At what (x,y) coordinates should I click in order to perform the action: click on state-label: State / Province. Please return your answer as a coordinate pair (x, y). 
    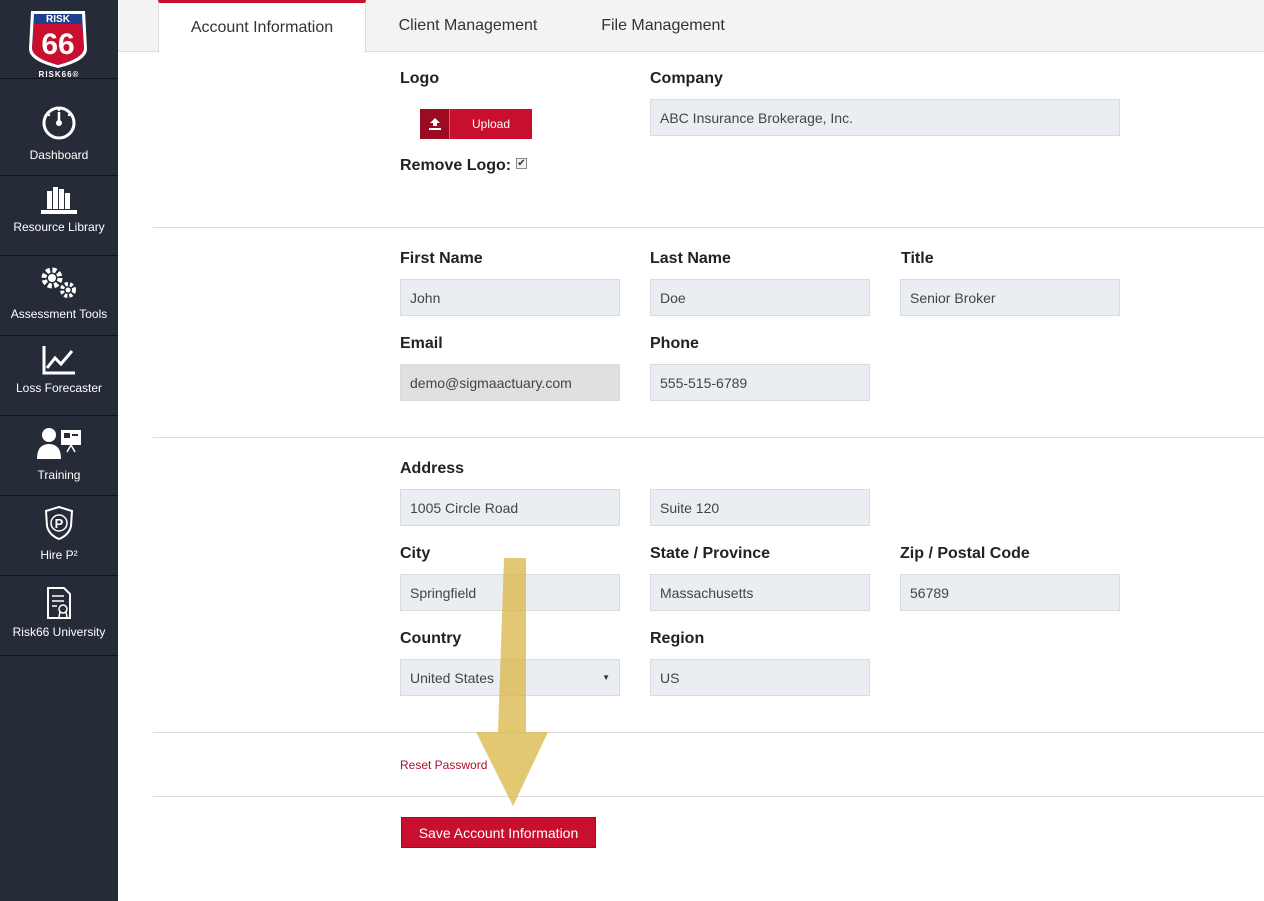
    Looking at the image, I should click on (710, 553).